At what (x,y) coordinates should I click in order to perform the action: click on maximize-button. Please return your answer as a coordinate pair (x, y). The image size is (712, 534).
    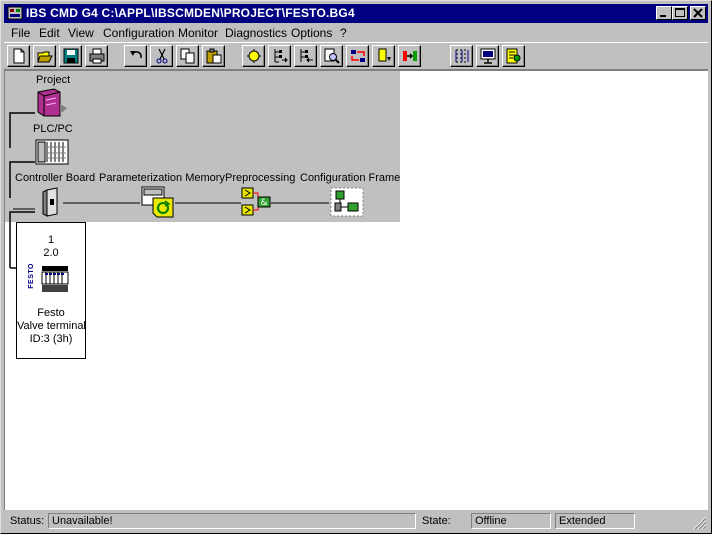
    Looking at the image, I should click on (680, 13).